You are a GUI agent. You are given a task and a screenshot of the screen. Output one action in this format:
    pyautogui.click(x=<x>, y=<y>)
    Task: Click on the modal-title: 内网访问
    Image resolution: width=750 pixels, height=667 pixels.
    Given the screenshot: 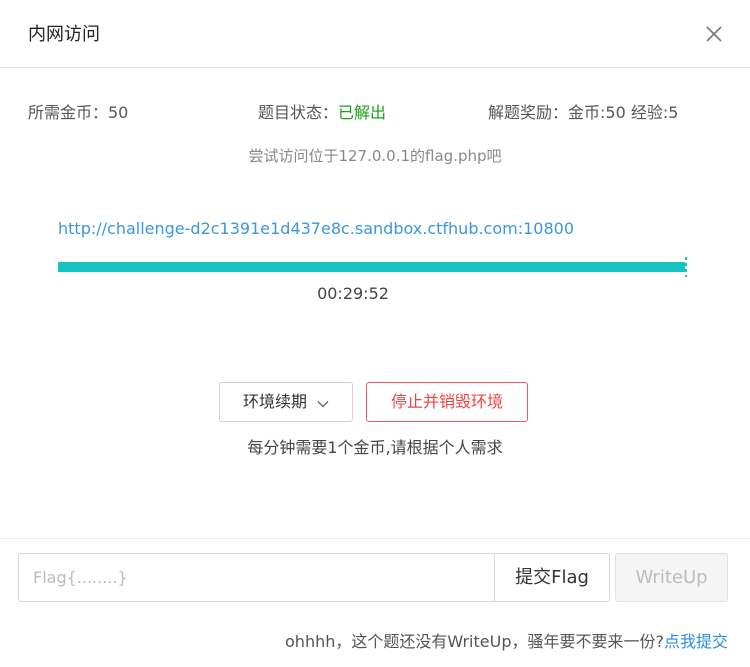 What is the action you would take?
    pyautogui.click(x=64, y=34)
    